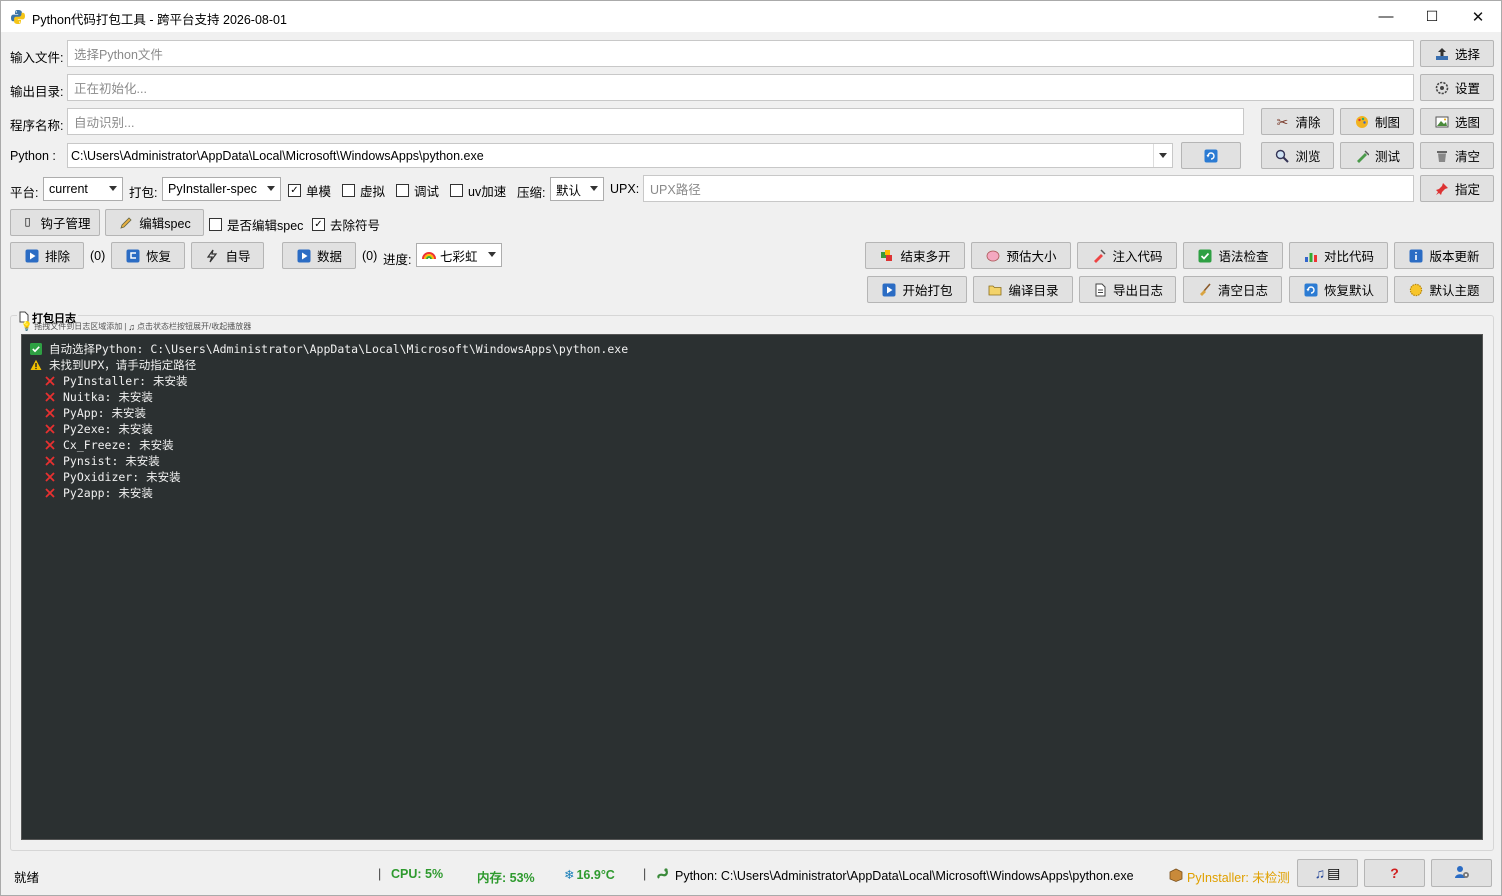 The width and height of the screenshot is (1502, 896). I want to click on play-icon, so click(32, 256).